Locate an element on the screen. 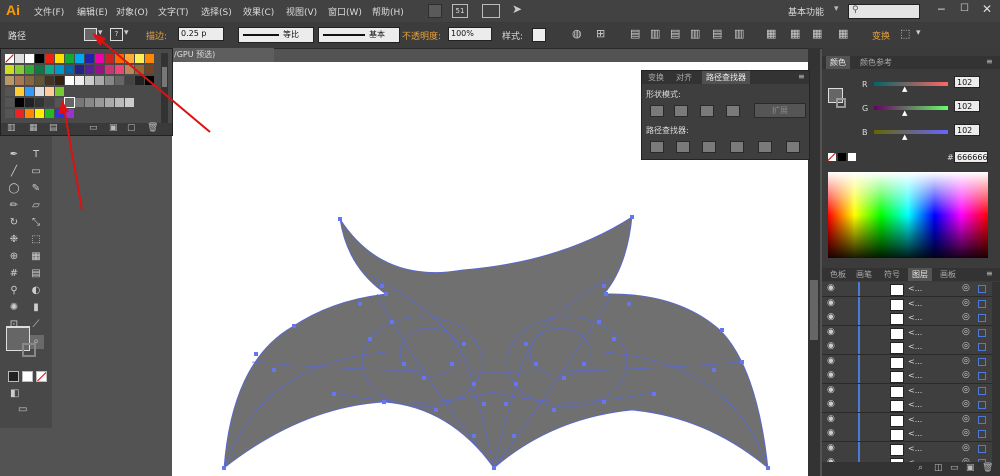 This screenshot has width=1000, height=476. annotation-overlay is located at coordinates (134, 122).